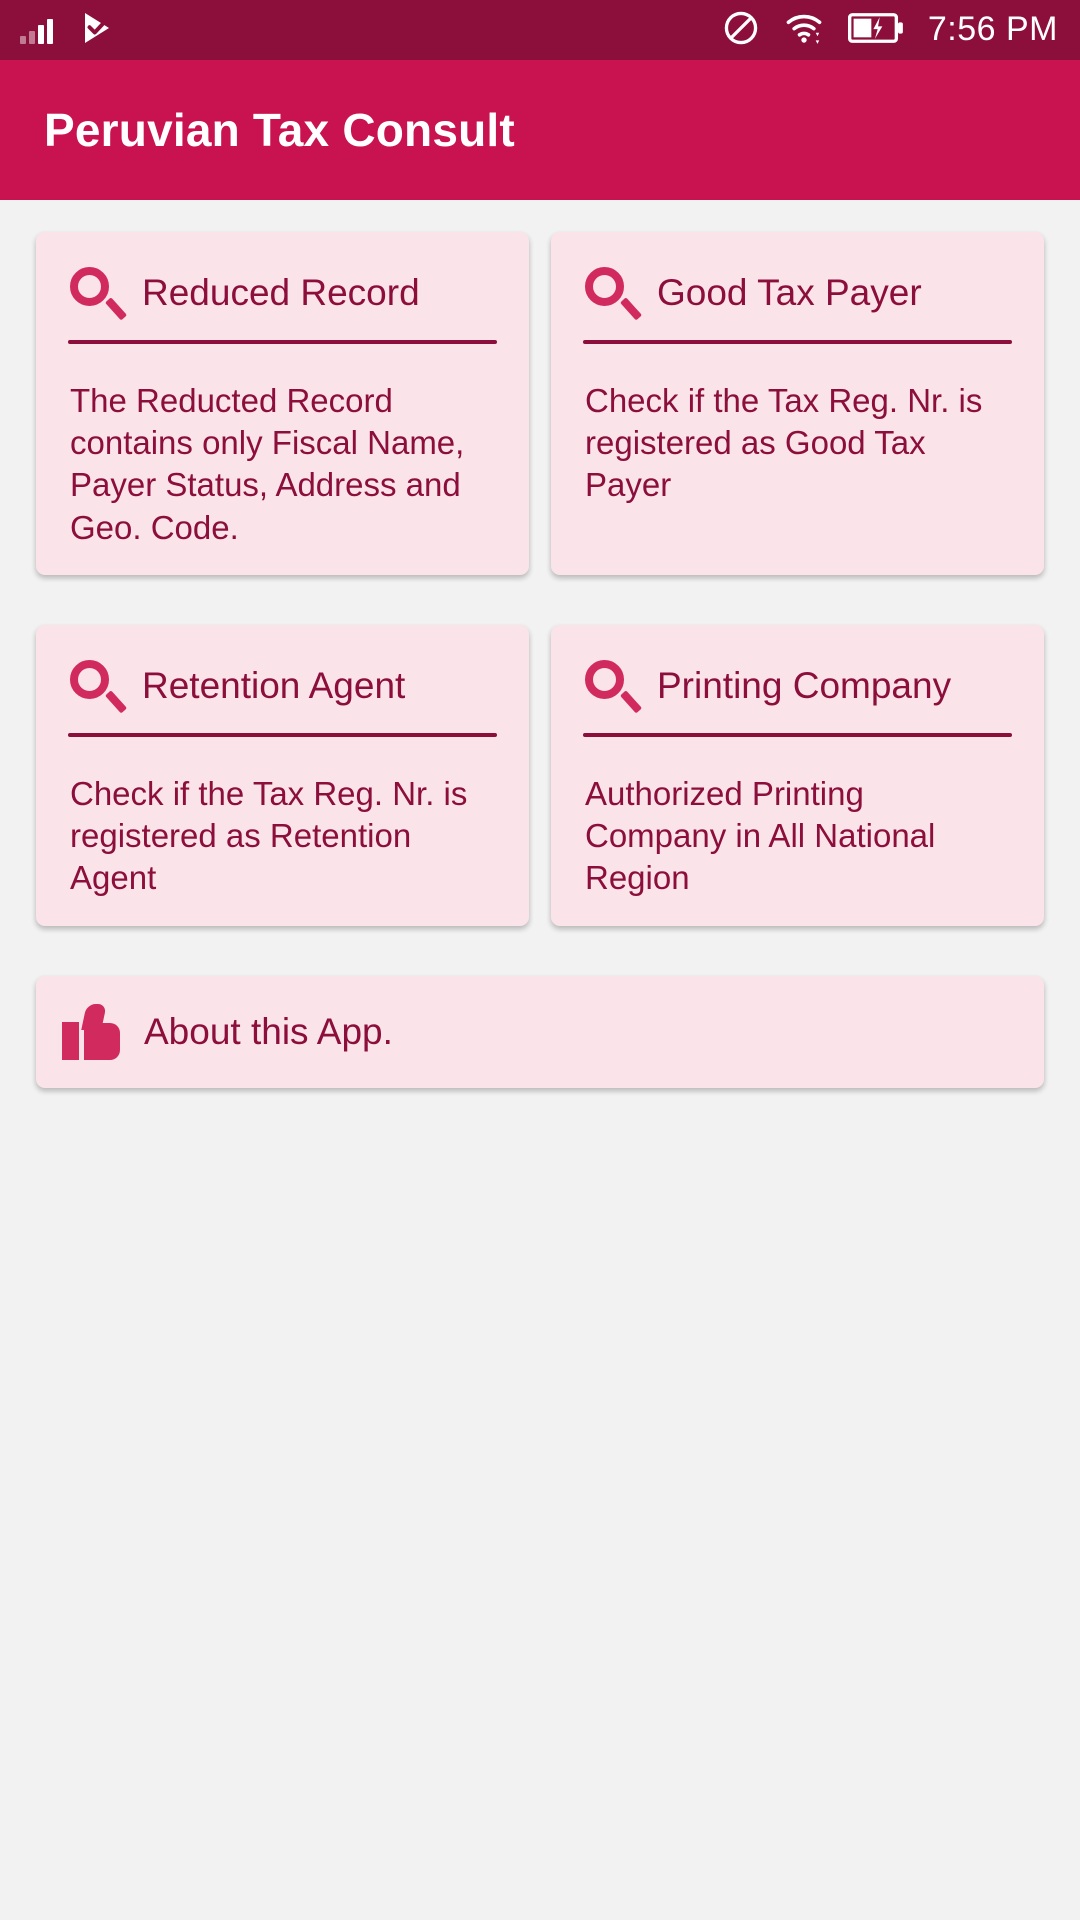 Image resolution: width=1080 pixels, height=1920 pixels. What do you see at coordinates (67, 30) in the screenshot?
I see `status-bar-left-icons` at bounding box center [67, 30].